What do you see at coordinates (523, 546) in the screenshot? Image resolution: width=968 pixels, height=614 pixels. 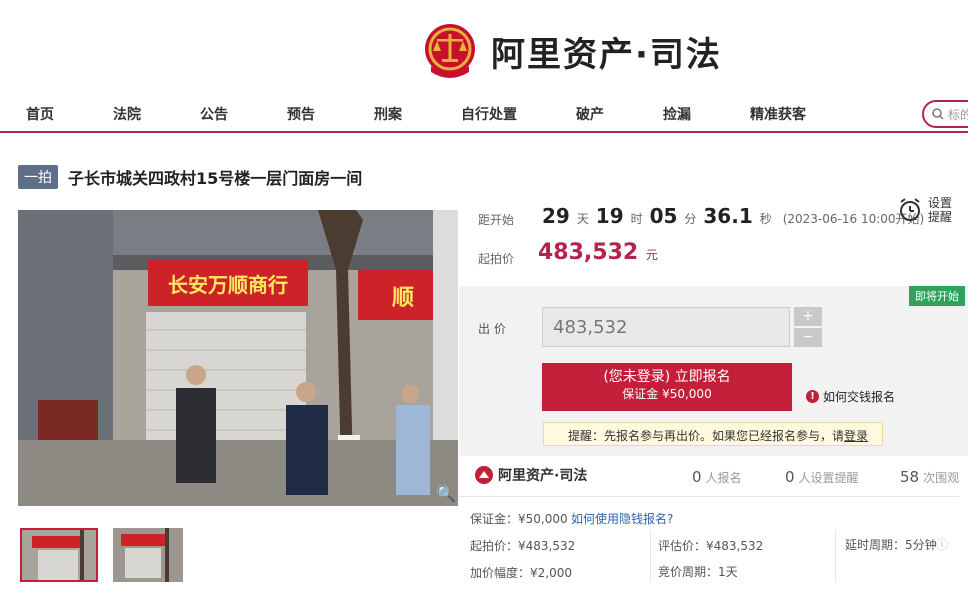 I see `start-price-detail: 起拍价：¥483,532` at bounding box center [523, 546].